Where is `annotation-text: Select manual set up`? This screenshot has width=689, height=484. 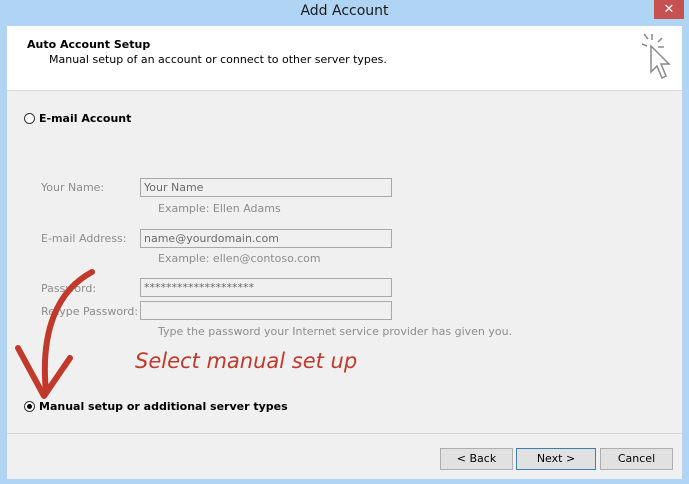 annotation-text: Select manual set up is located at coordinates (246, 361).